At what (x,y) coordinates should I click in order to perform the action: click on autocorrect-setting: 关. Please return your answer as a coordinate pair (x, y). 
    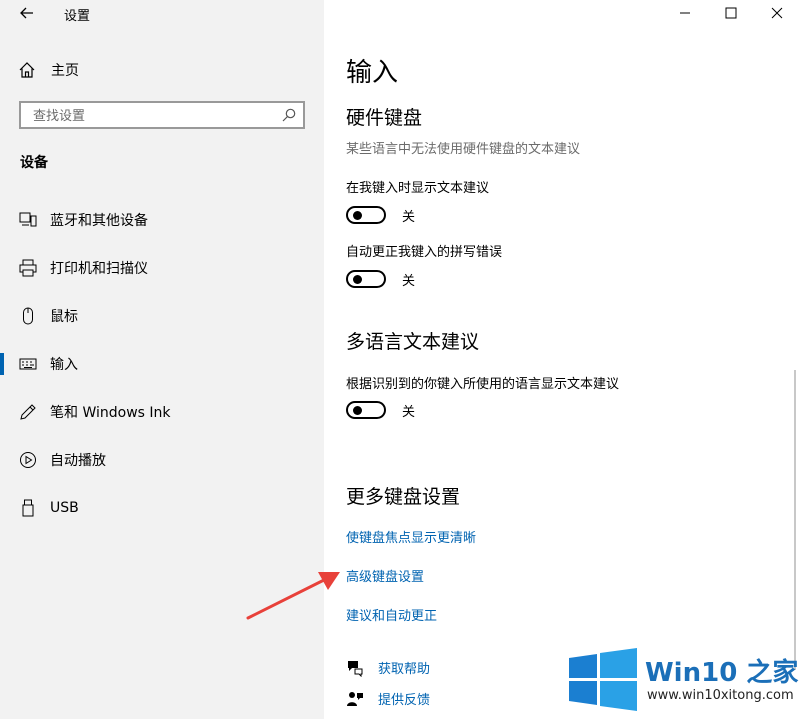
    Looking at the image, I should click on (380, 279).